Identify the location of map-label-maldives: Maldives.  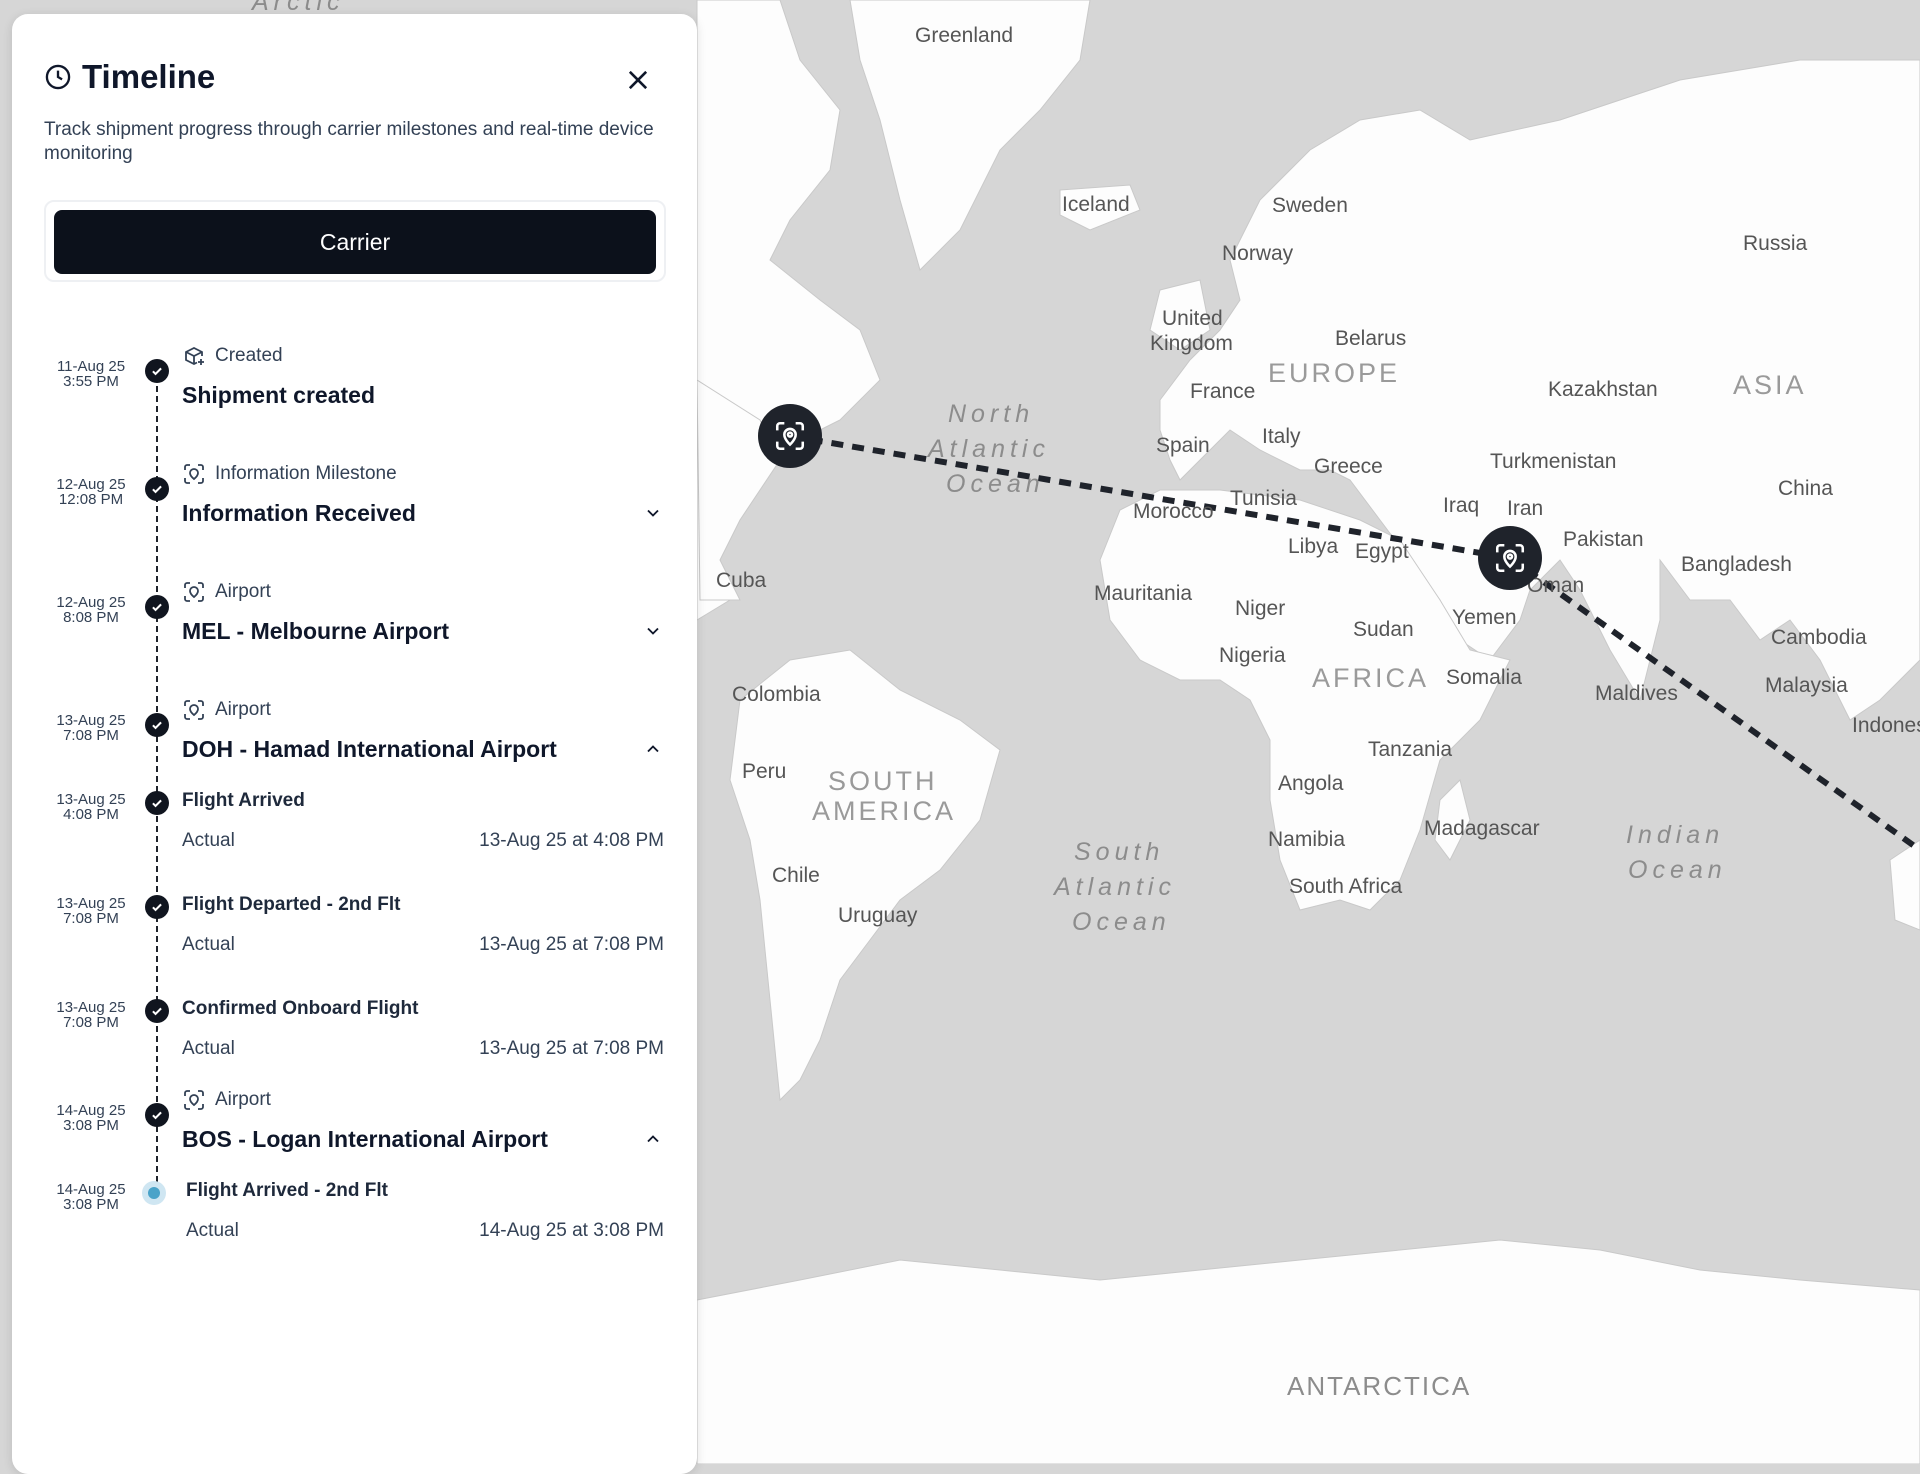
(1636, 693).